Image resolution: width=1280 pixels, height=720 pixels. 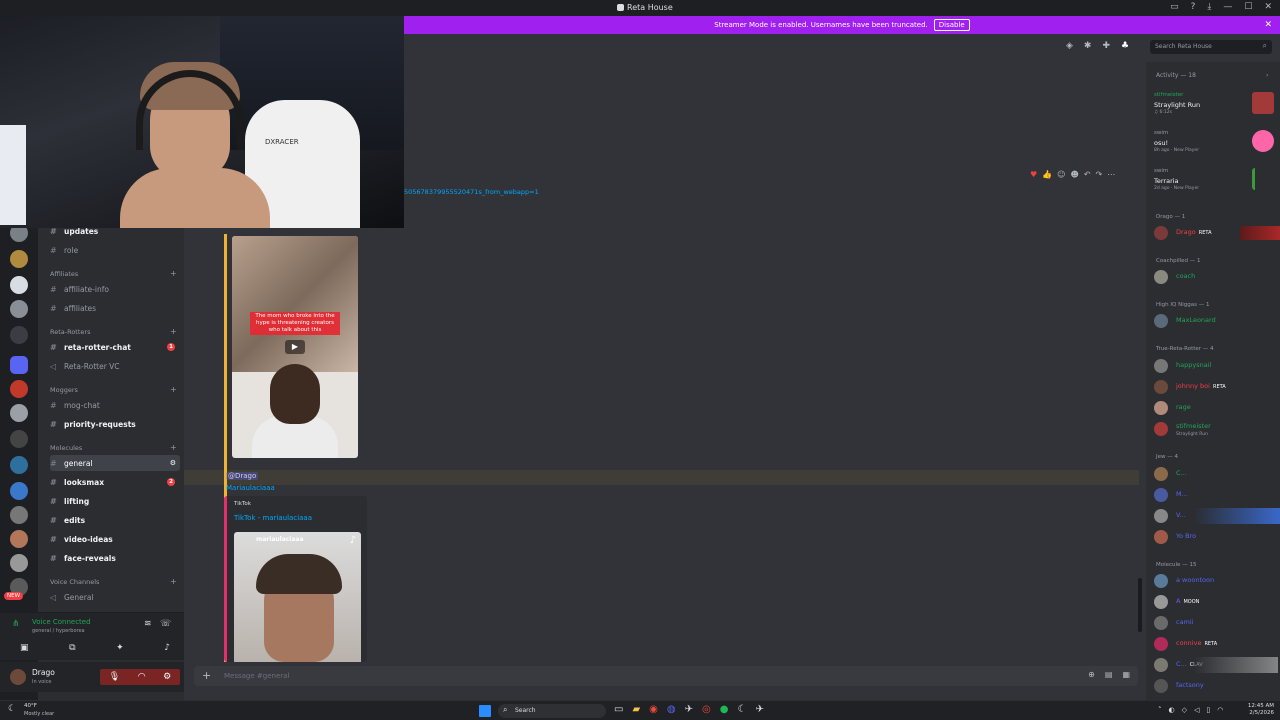 I want to click on play-icon: ▶, so click(x=295, y=347).